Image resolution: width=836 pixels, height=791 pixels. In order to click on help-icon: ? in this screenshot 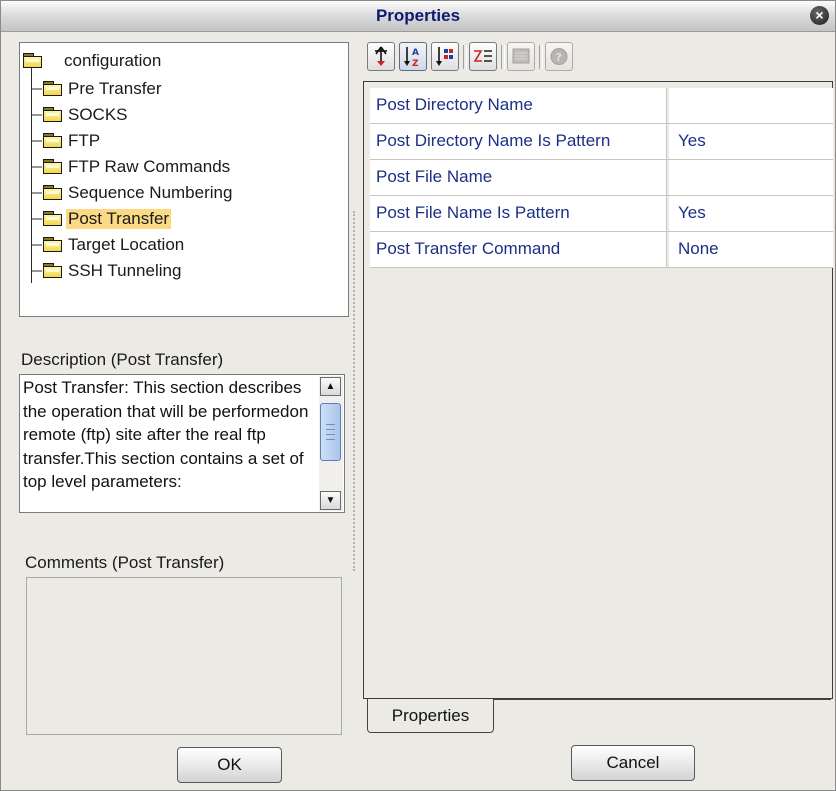, I will do `click(559, 56)`.